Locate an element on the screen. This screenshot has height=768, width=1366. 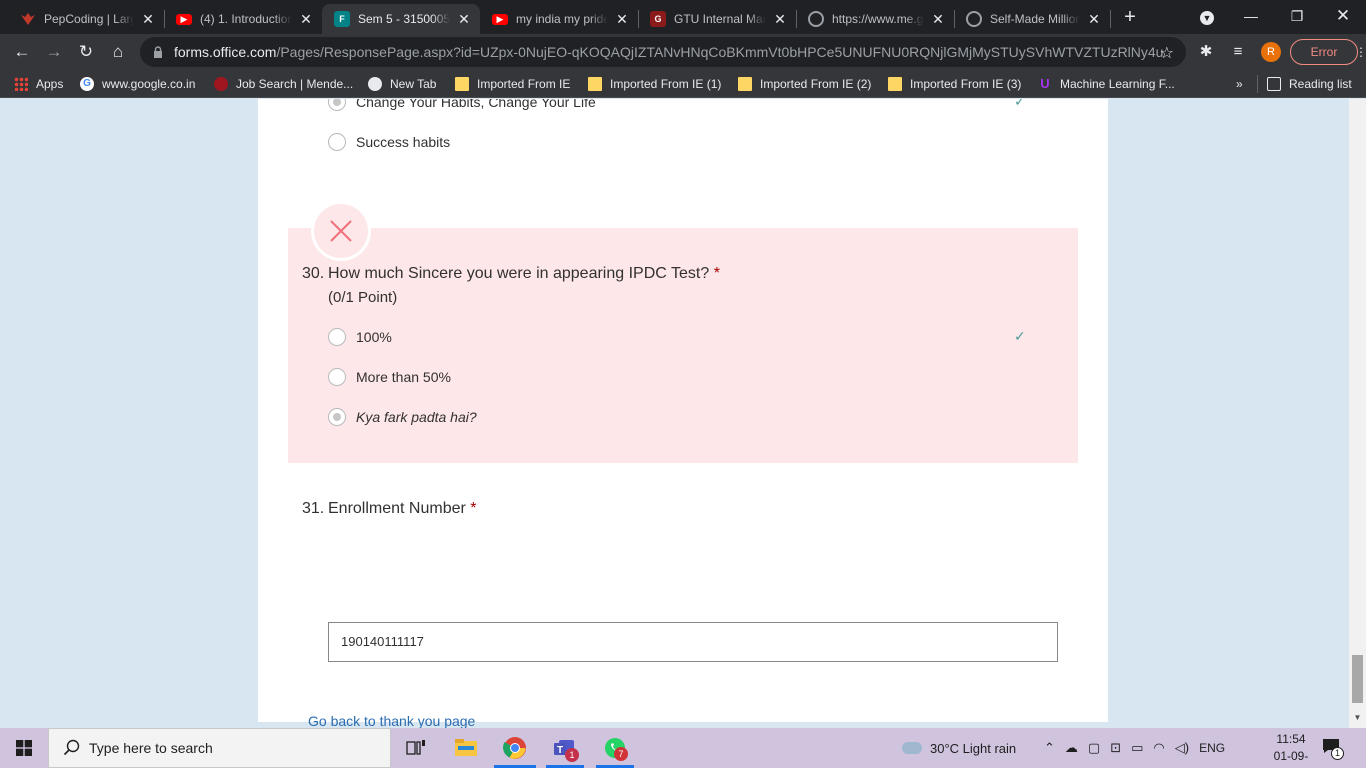
bookmark-new-tab: New Tab is located at coordinates (402, 84).